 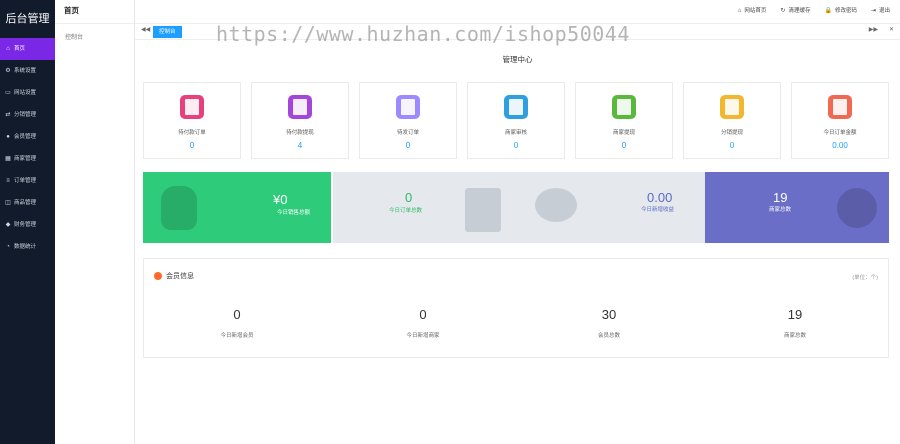 I want to click on summary-caption: 今日新增收益, so click(x=658, y=210).